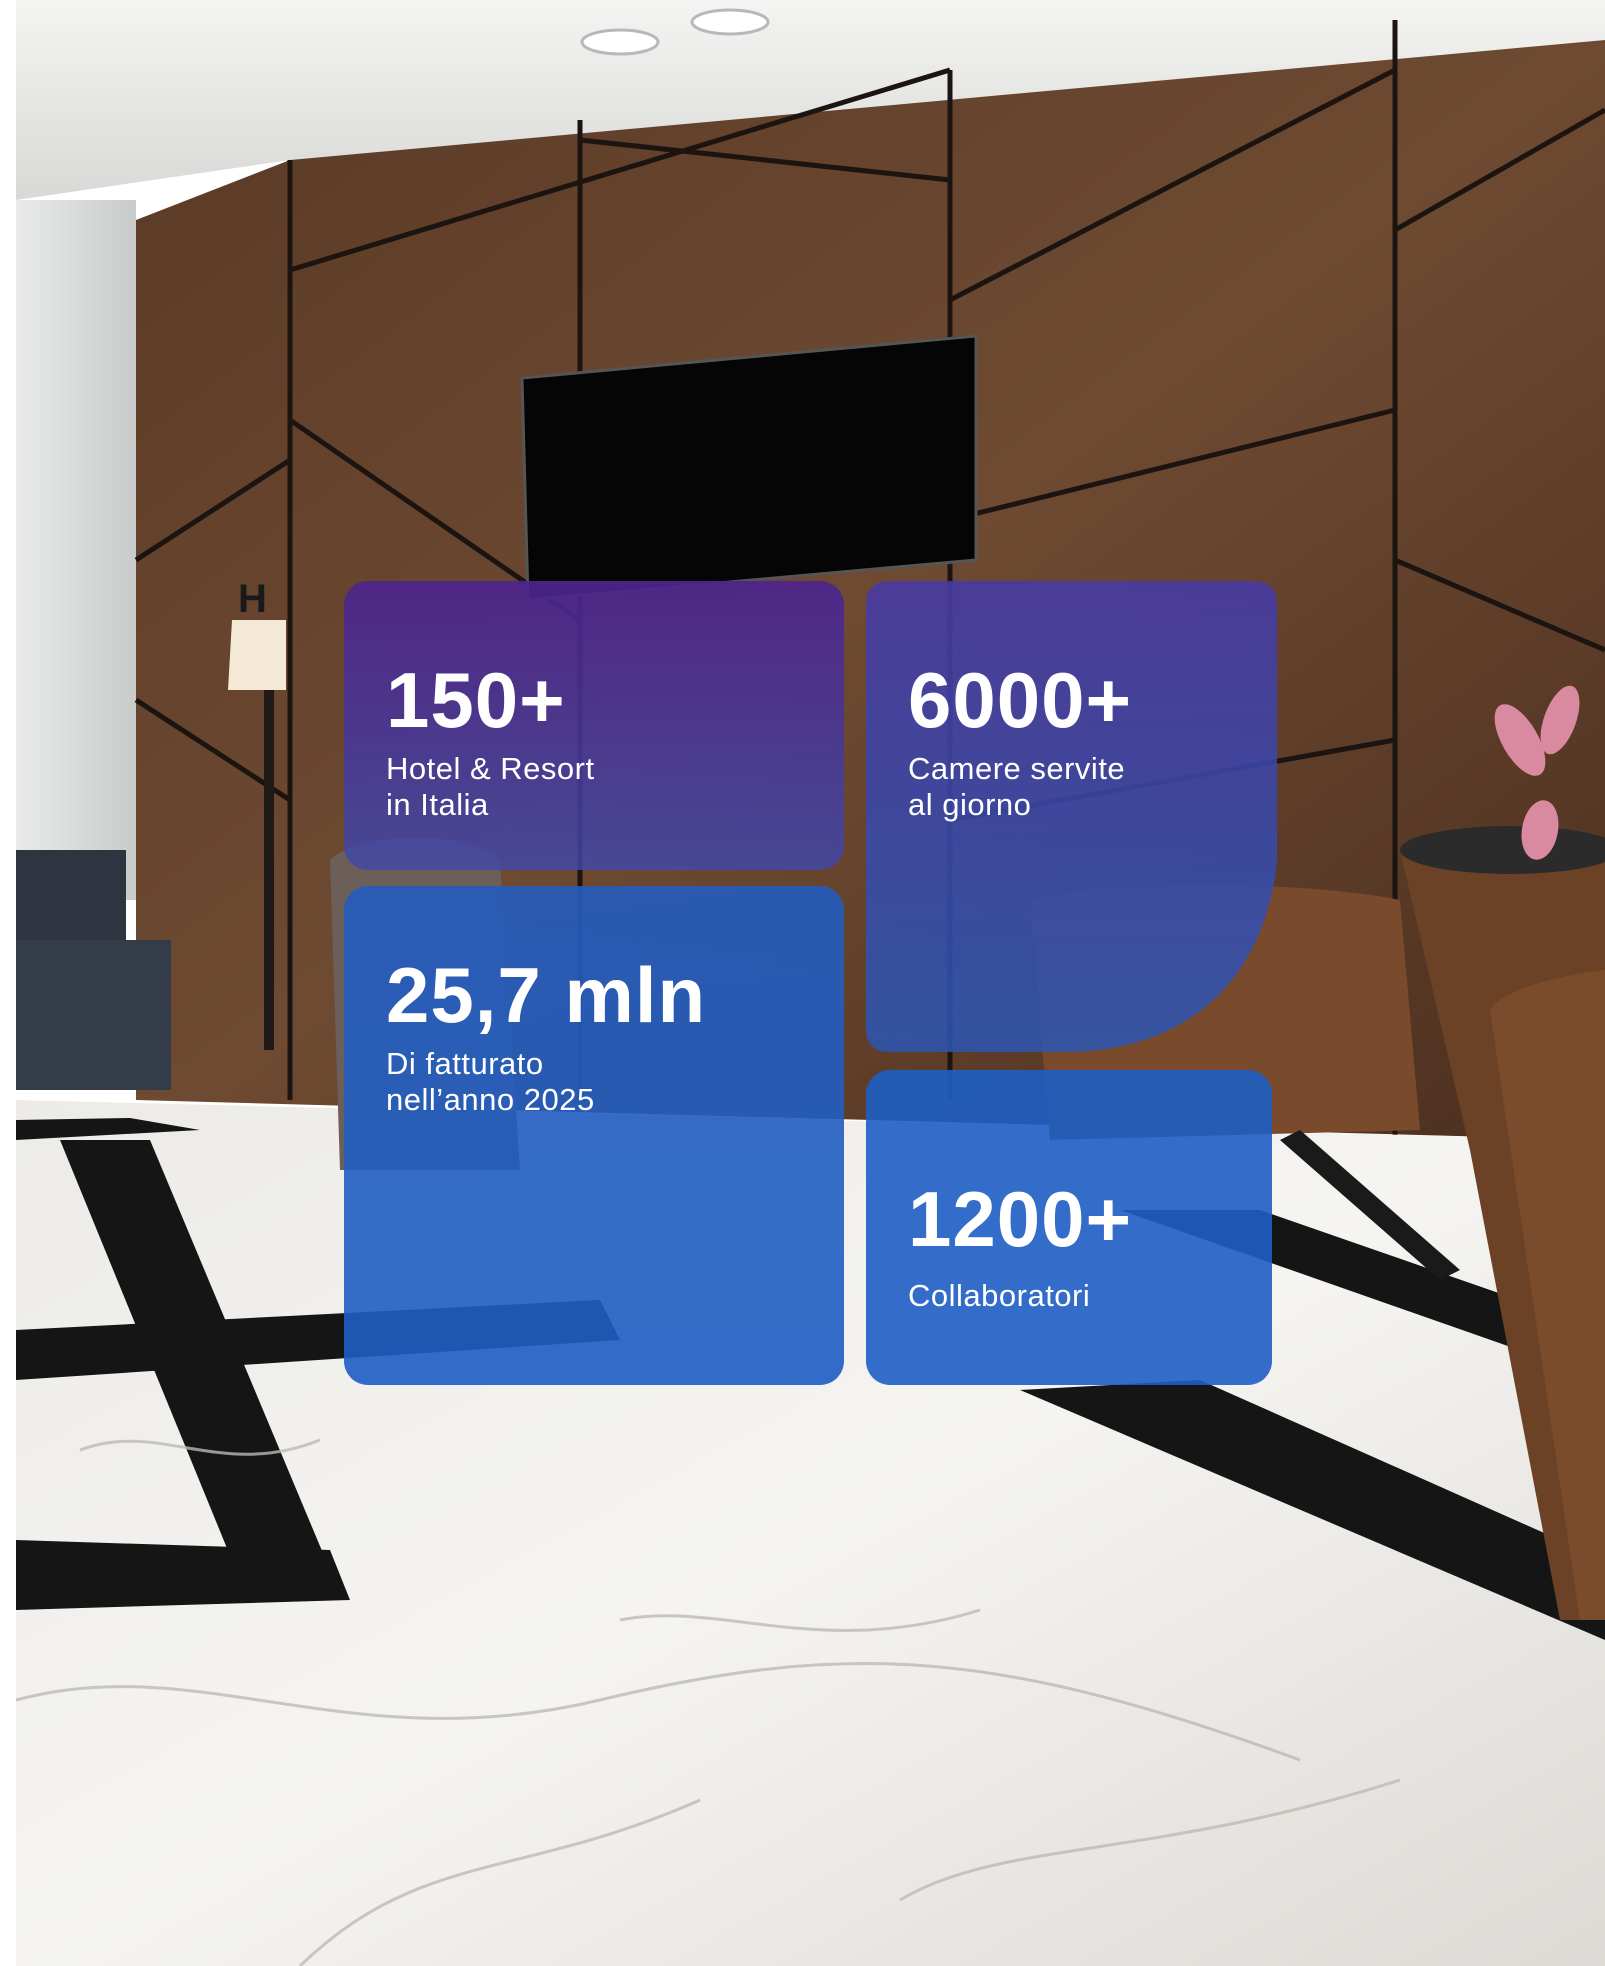  Describe the element at coordinates (252, 599) in the screenshot. I see `svg-text: H` at that location.